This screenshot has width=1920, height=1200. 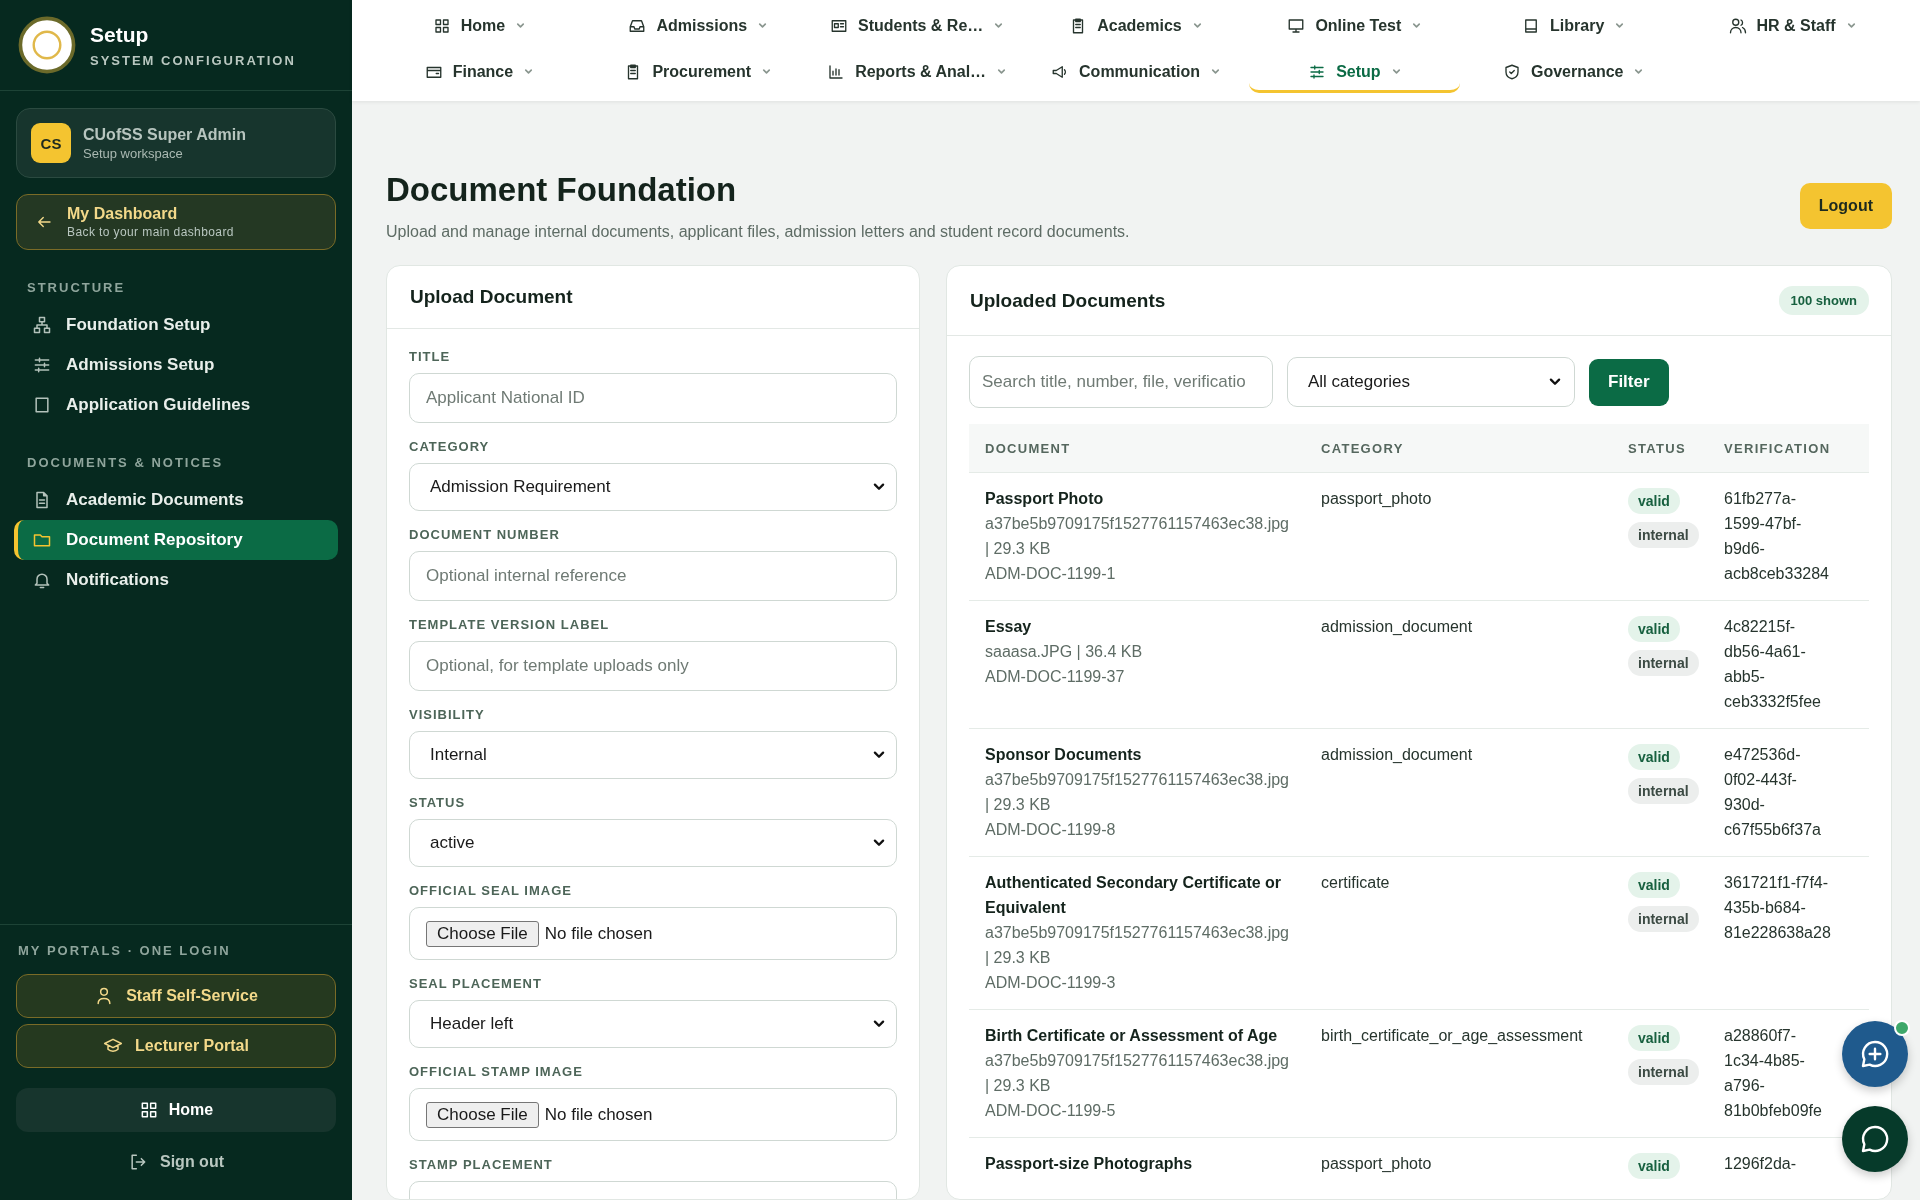 What do you see at coordinates (1773, 1073) in the screenshot?
I see `verification-id: a28860f7-1c34-4b85-a796-81b0bfeb09fe` at bounding box center [1773, 1073].